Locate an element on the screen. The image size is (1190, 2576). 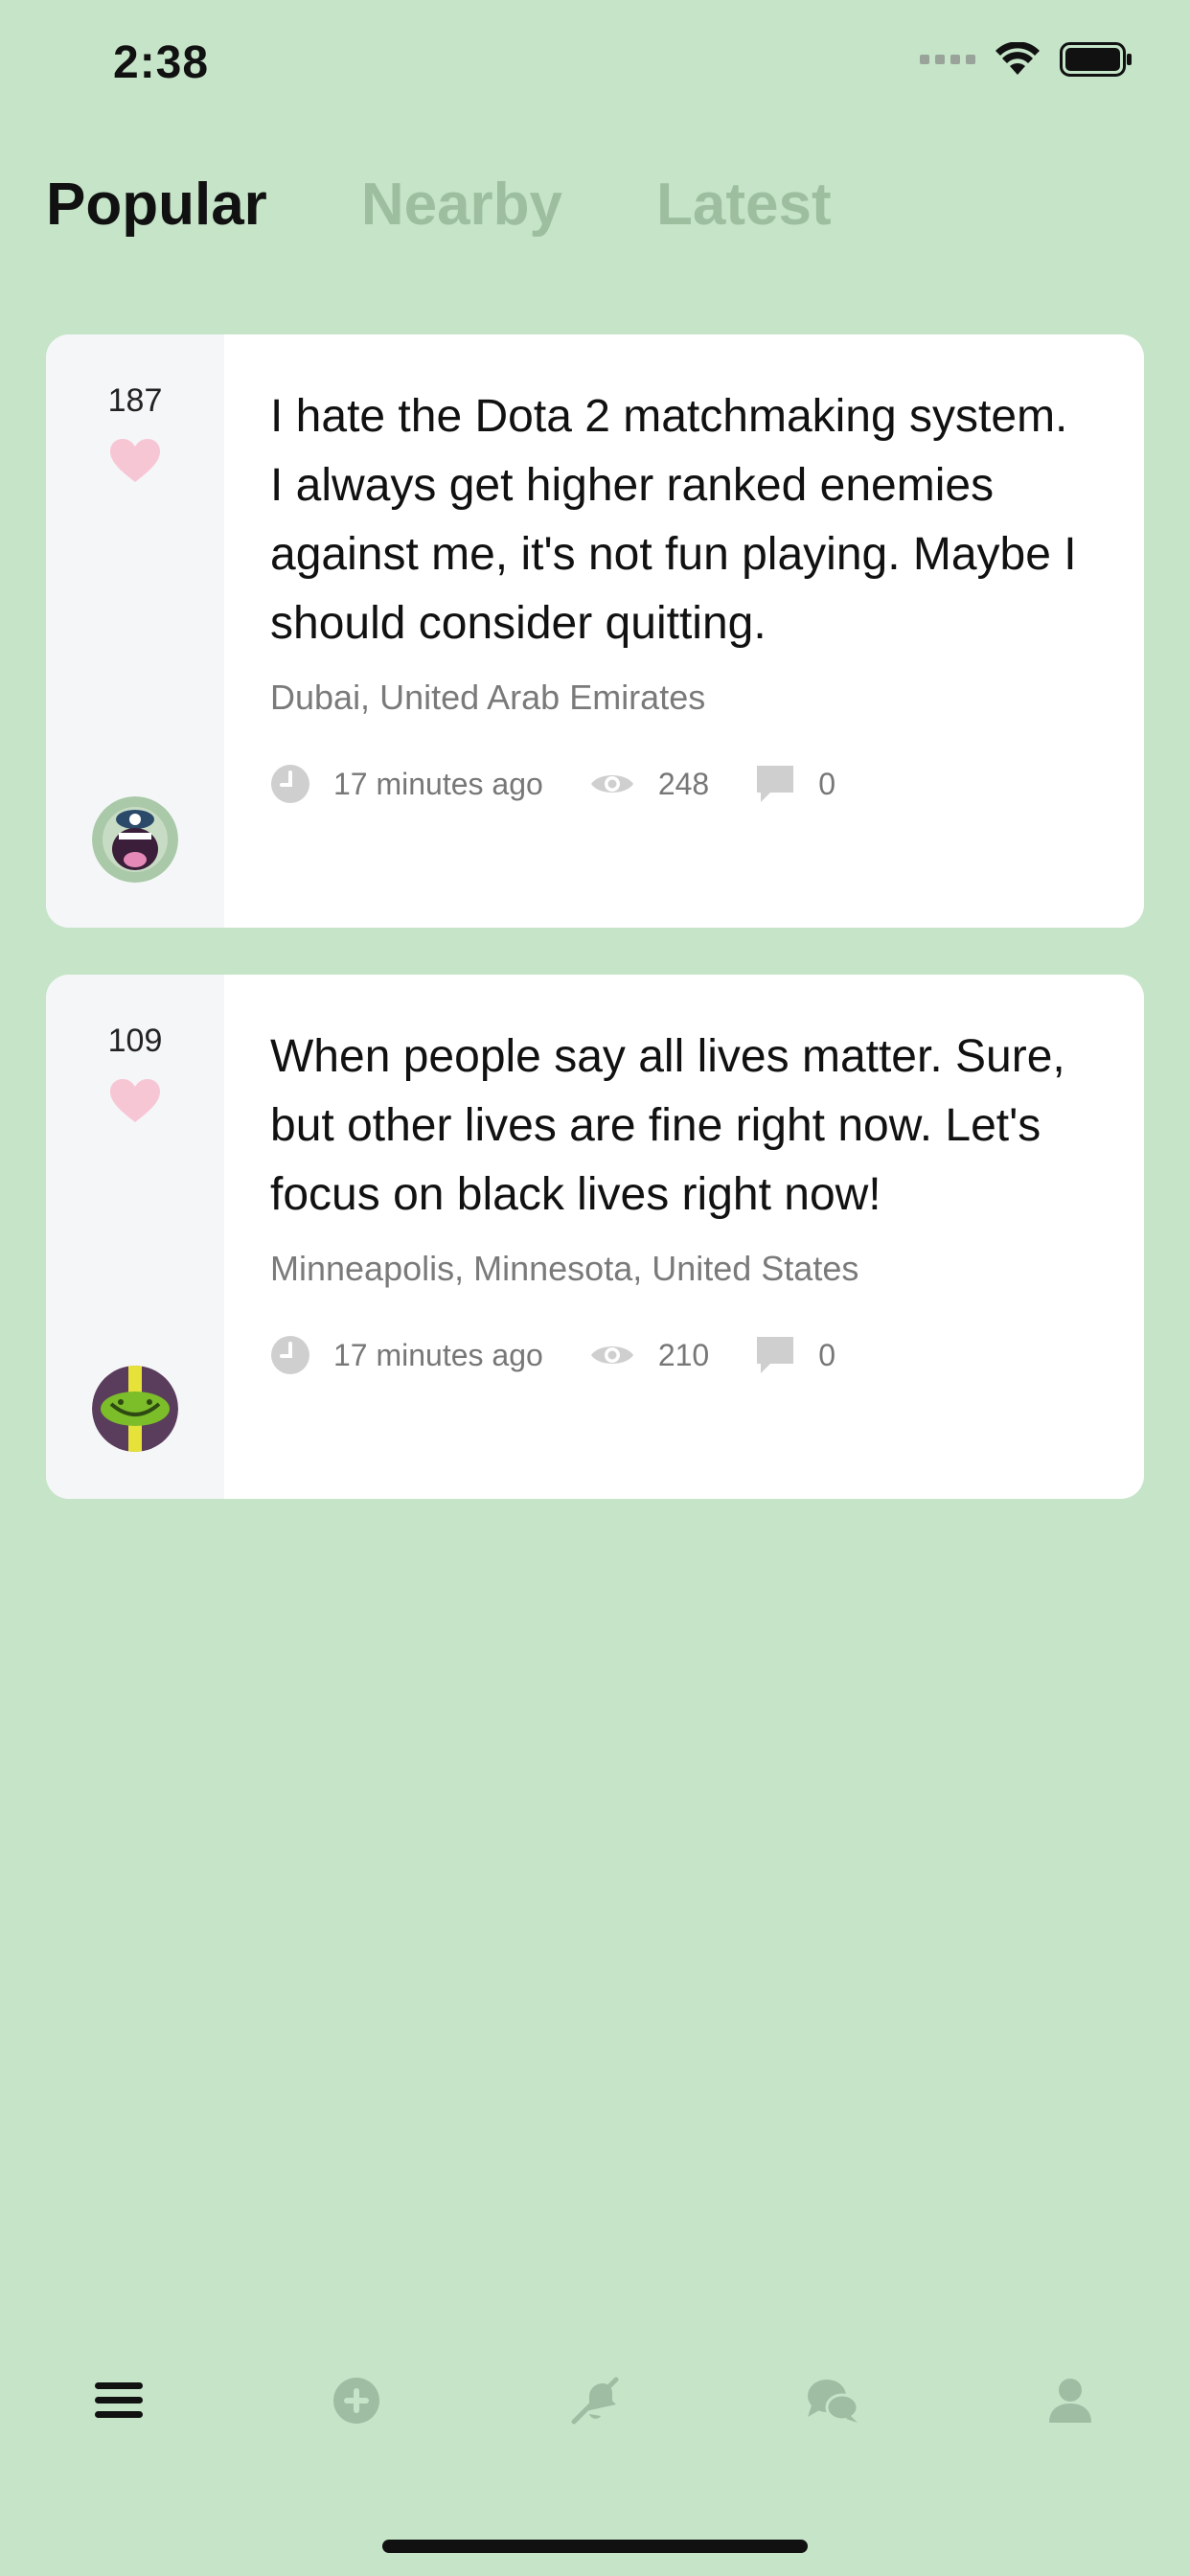
bottom-nav is located at coordinates (595, 2401).